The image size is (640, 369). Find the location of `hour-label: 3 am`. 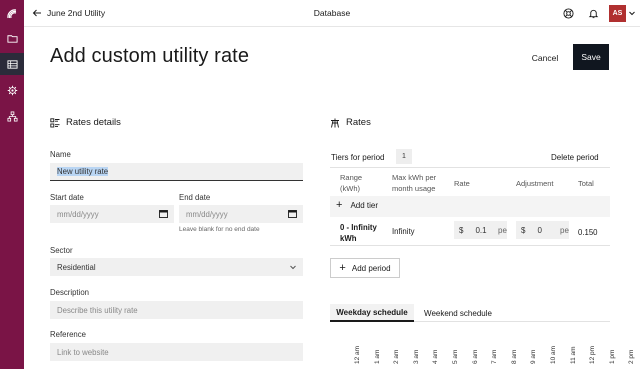

hour-label: 3 am is located at coordinates (416, 356).